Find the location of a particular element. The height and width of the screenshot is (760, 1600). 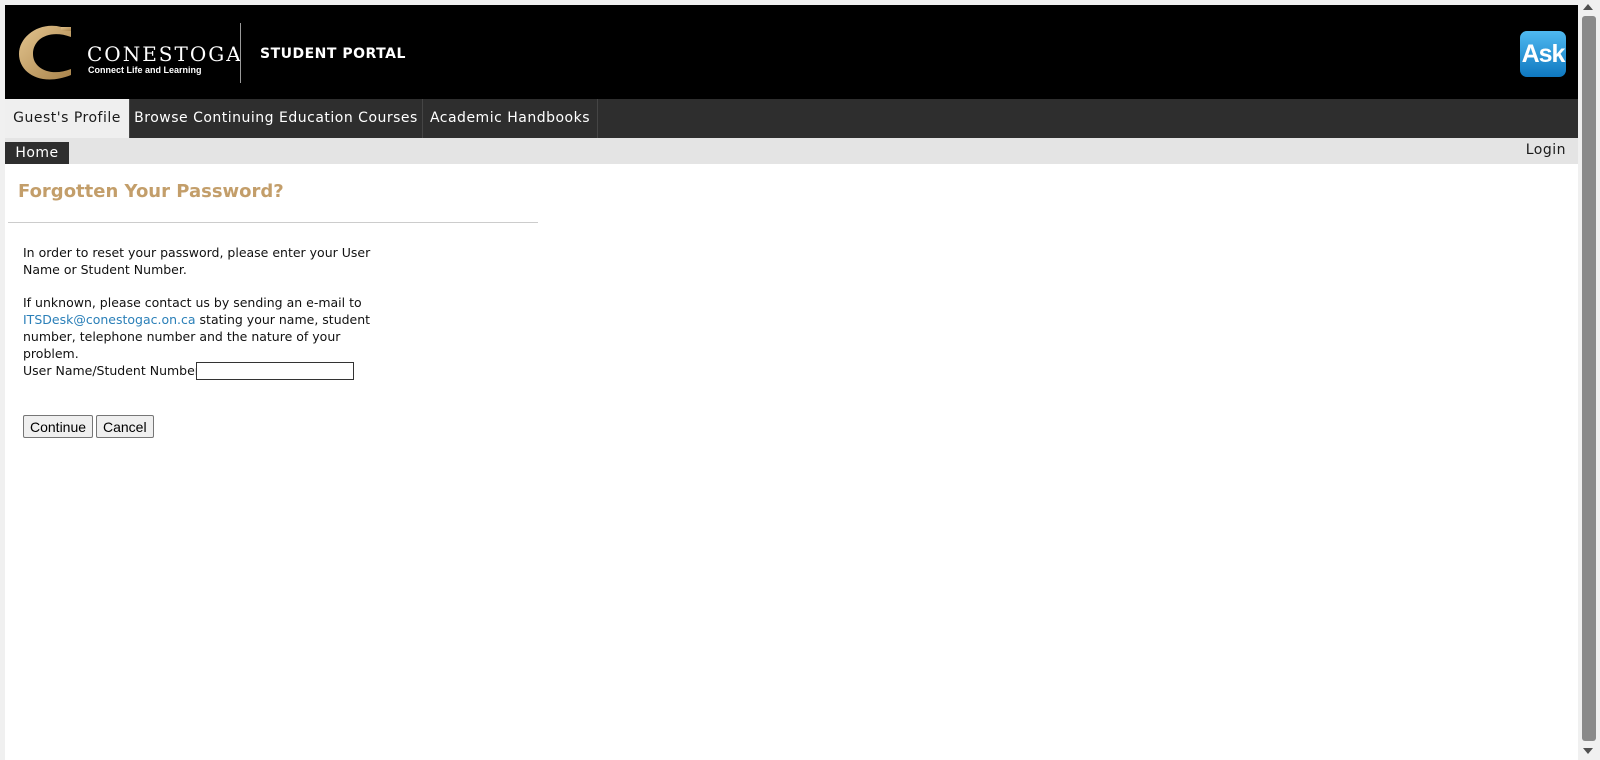

scroll-up-icon is located at coordinates (1588, 7).